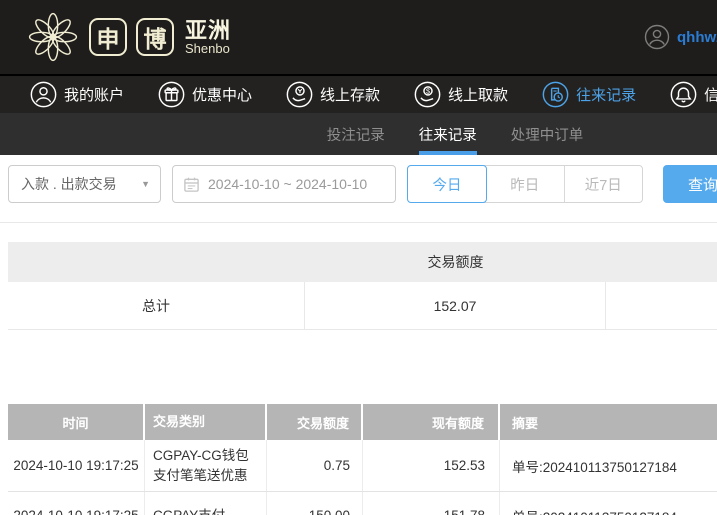 Image resolution: width=717 pixels, height=515 pixels. I want to click on nav-item-deposit: 线上存款, so click(333, 94).